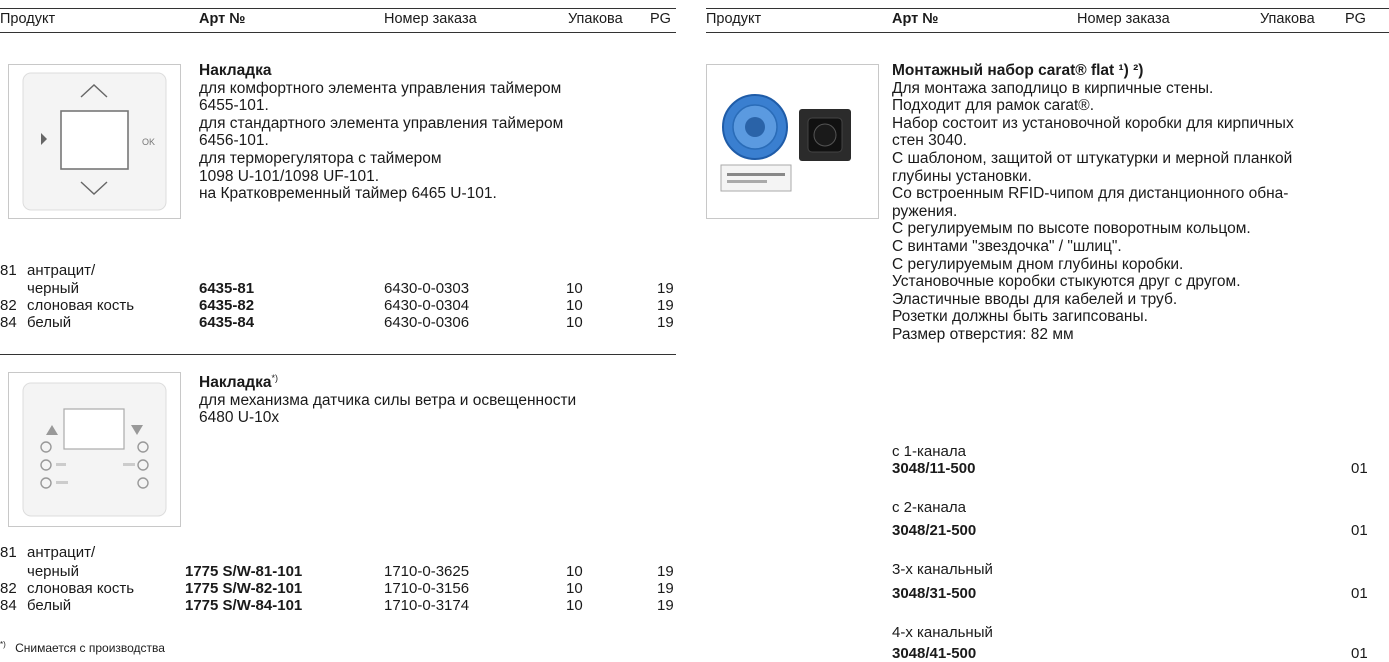  What do you see at coordinates (427, 322) in the screenshot?
I see `row-order: 6430-0-0306` at bounding box center [427, 322].